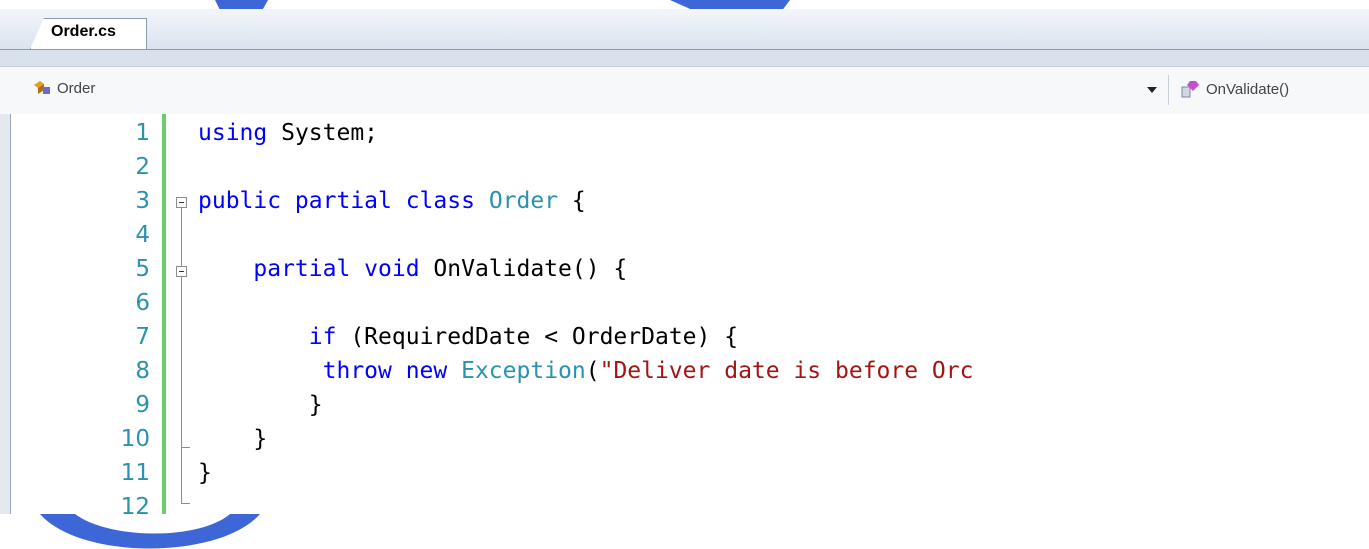 The width and height of the screenshot is (1369, 549). I want to click on code-token: OnValidate() {, so click(523, 269).